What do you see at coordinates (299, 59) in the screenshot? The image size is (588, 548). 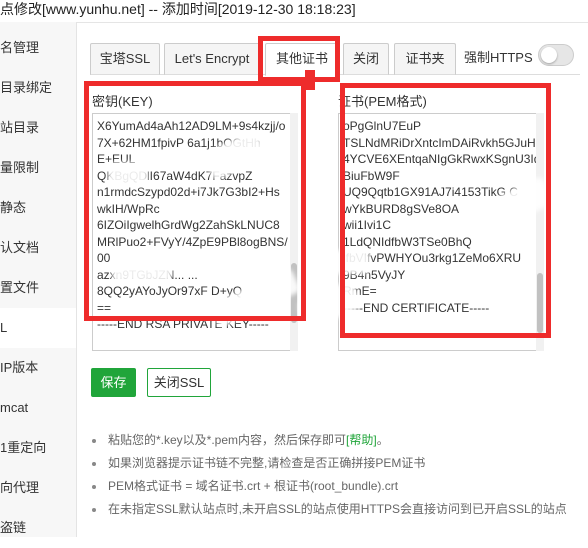 I see `highlight-tab-box` at bounding box center [299, 59].